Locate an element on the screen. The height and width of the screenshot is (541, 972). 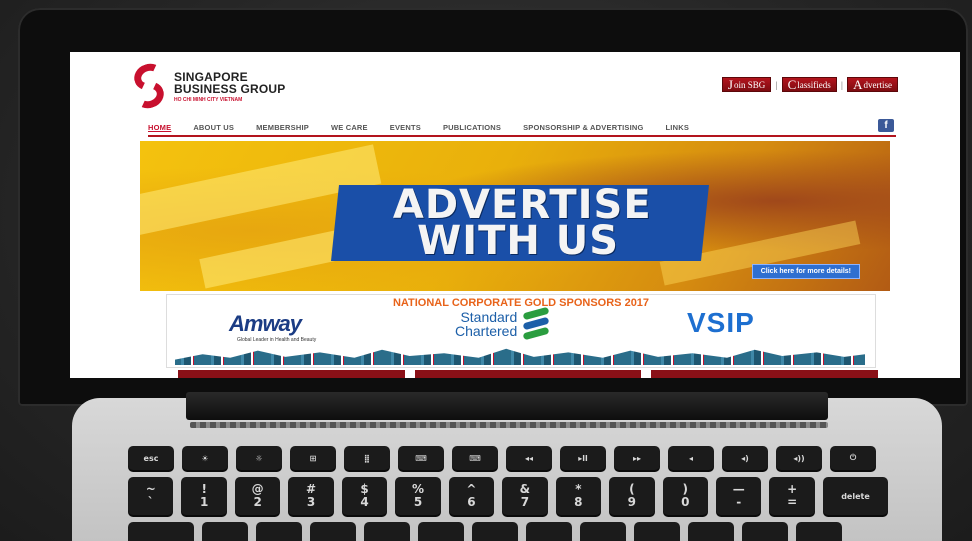
key-mission-control-icon: ⊞ is located at coordinates (313, 458).